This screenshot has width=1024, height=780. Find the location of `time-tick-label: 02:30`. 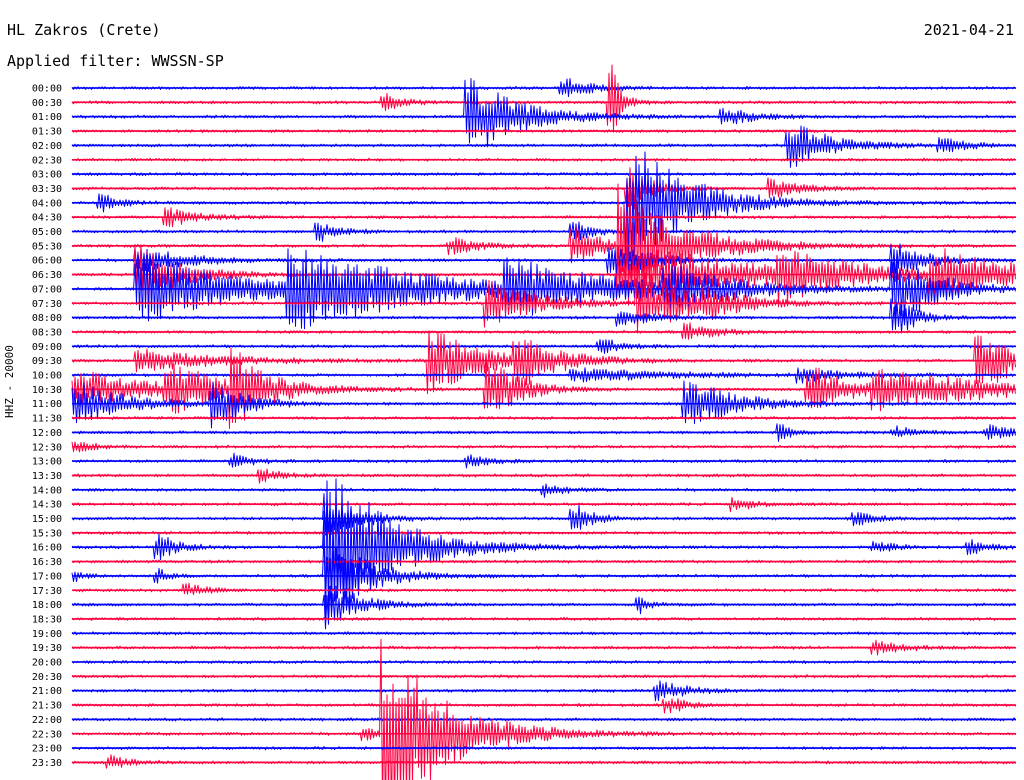

time-tick-label: 02:30 is located at coordinates (47, 160).